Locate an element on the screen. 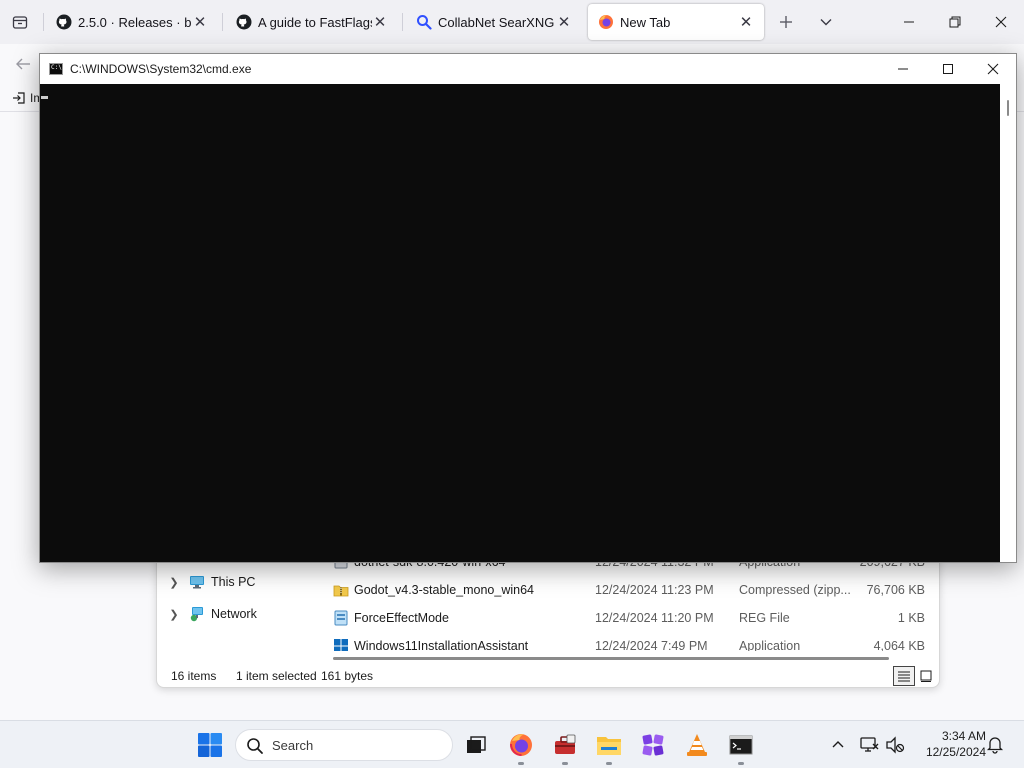 Image resolution: width=1024 pixels, height=768 pixels. cmd-close-button is located at coordinates (993, 69).